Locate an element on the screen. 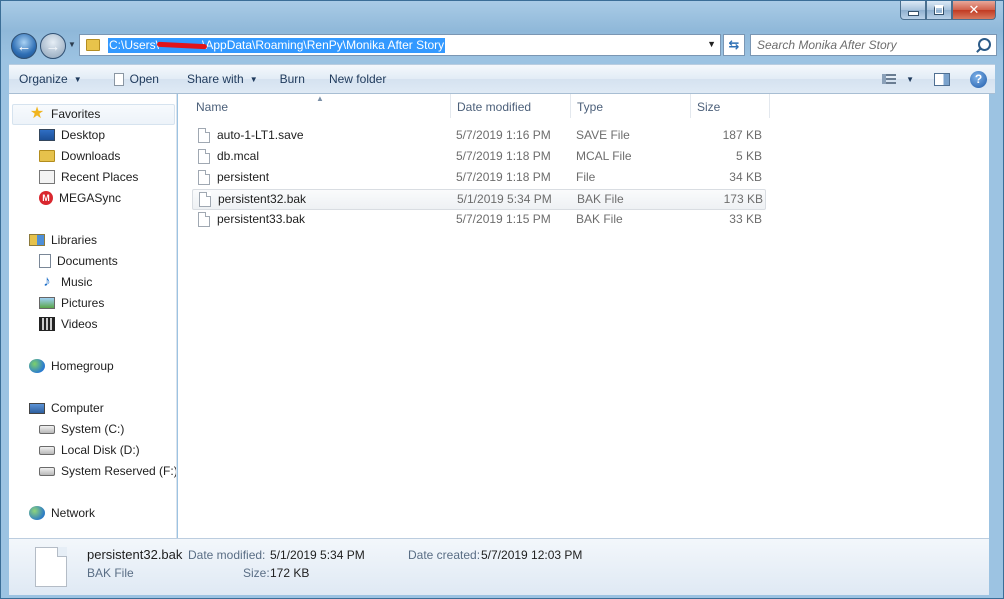 The image size is (1004, 599). maximize-icon is located at coordinates (939, 10).